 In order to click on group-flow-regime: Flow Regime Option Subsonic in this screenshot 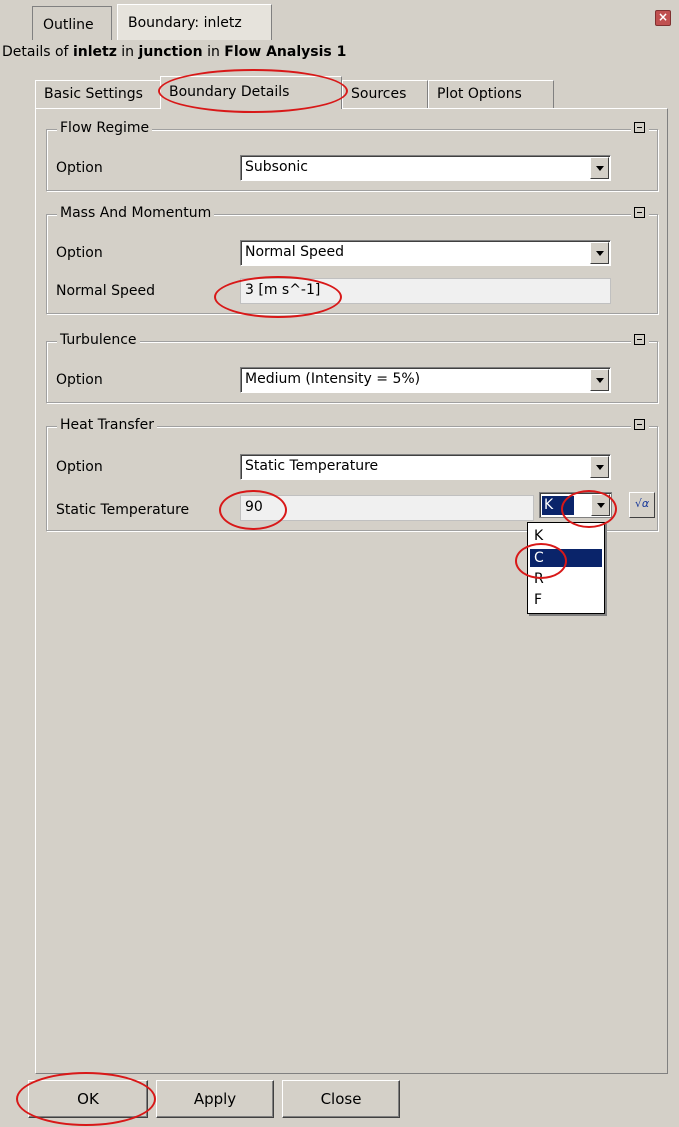, I will do `click(352, 155)`.